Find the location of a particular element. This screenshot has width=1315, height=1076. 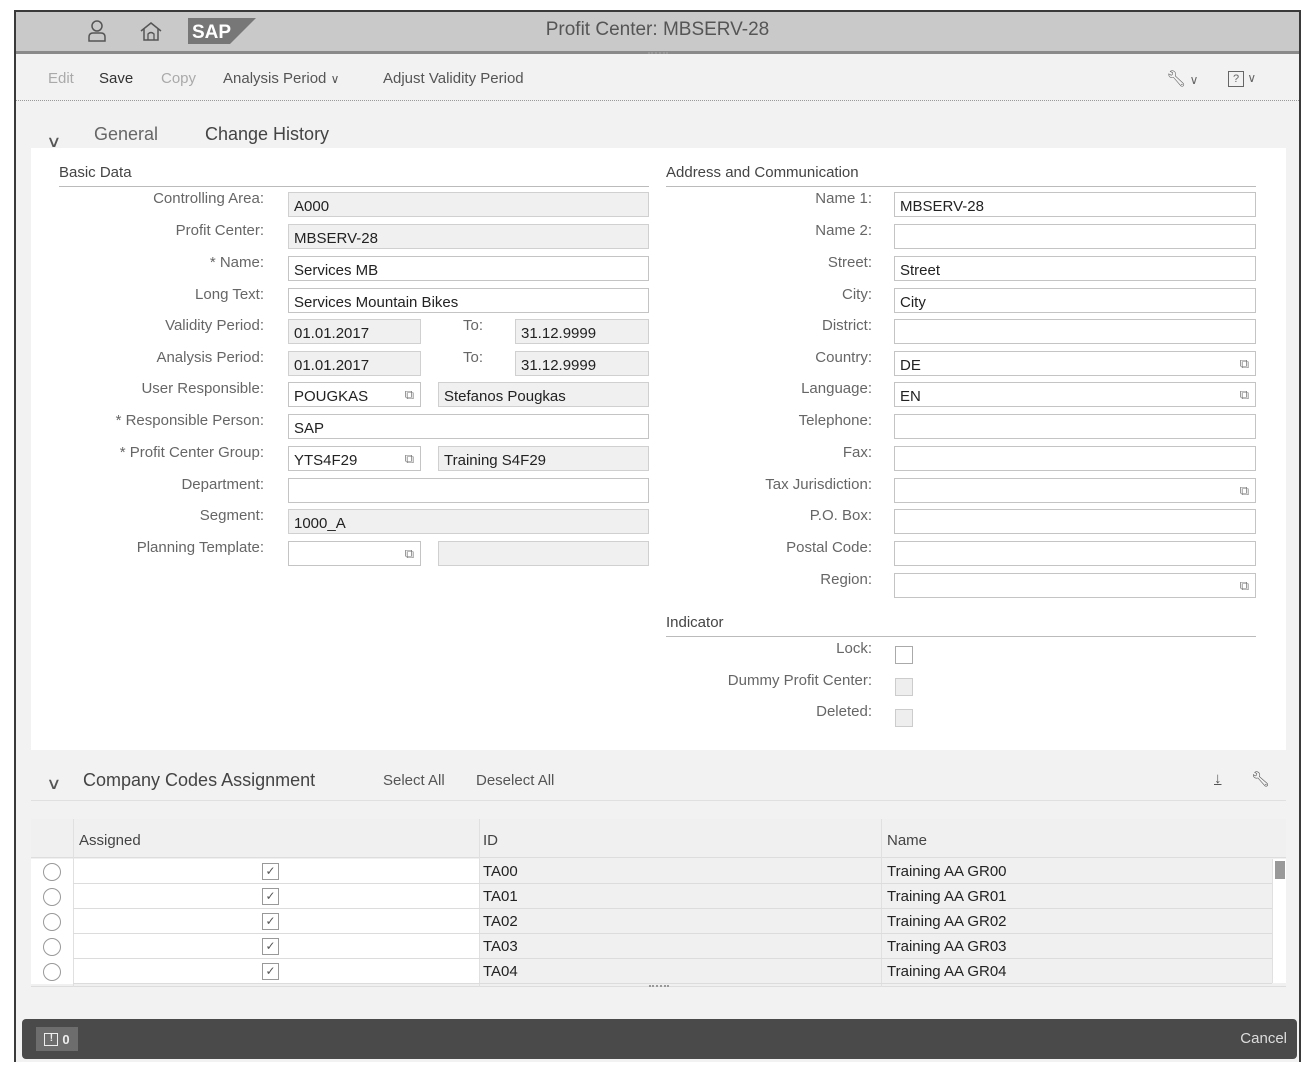

help-menu: ? ∨ is located at coordinates (1242, 78).